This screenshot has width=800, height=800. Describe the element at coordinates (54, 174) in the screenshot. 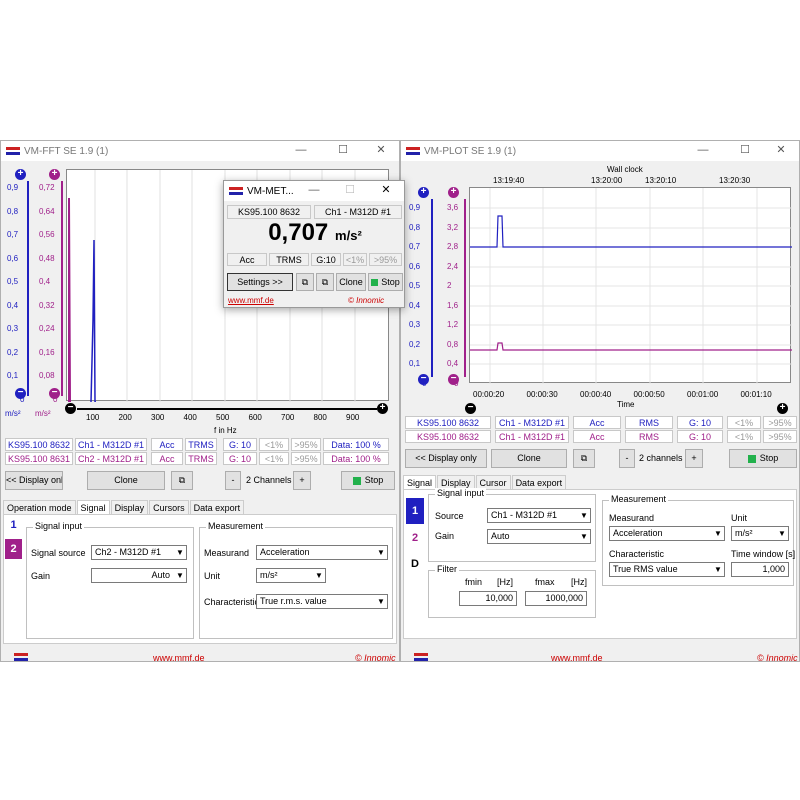

I see `fft-purple-zoom-in-icon: +` at that location.